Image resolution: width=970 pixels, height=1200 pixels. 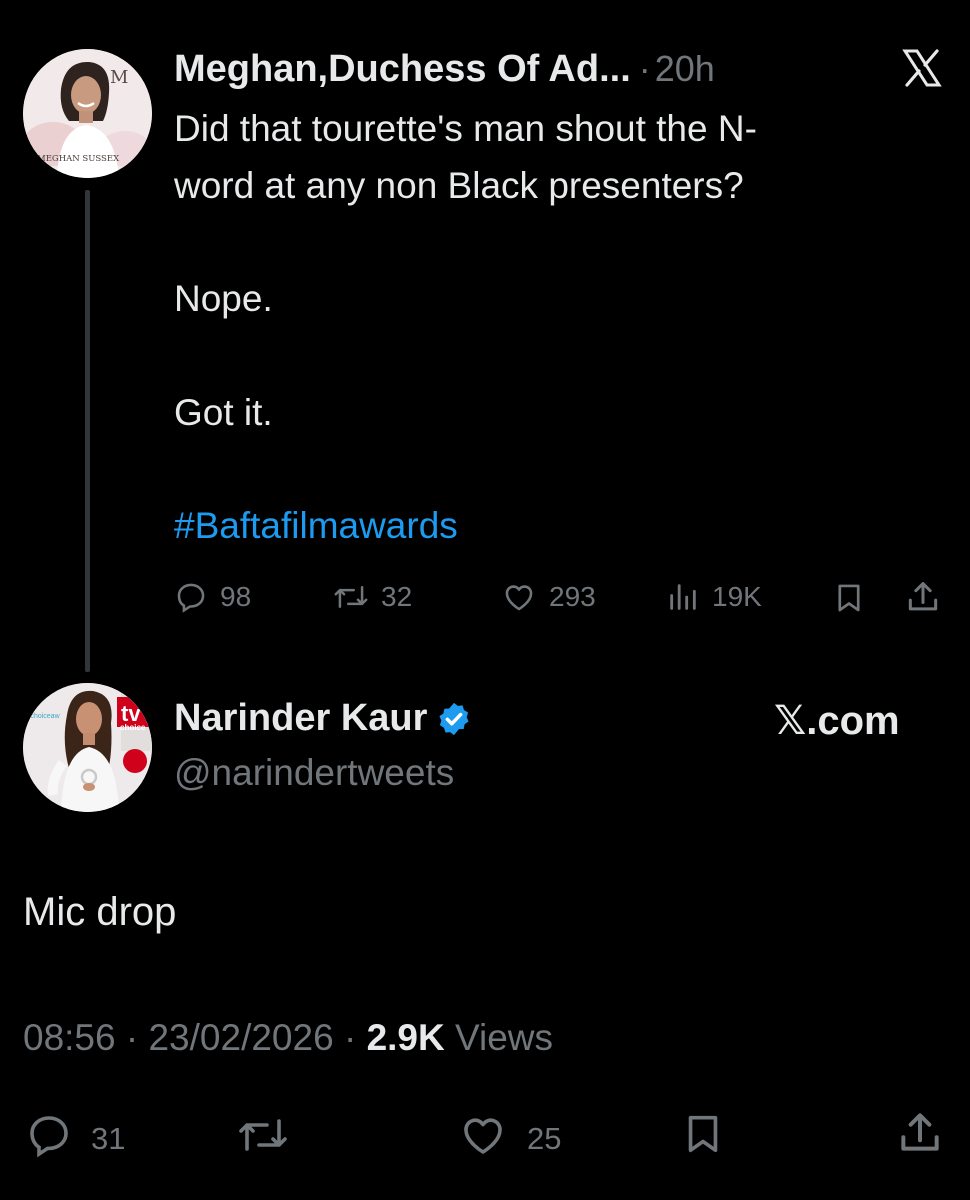 What do you see at coordinates (69, 1037) in the screenshot?
I see `tweet-time: 08:56` at bounding box center [69, 1037].